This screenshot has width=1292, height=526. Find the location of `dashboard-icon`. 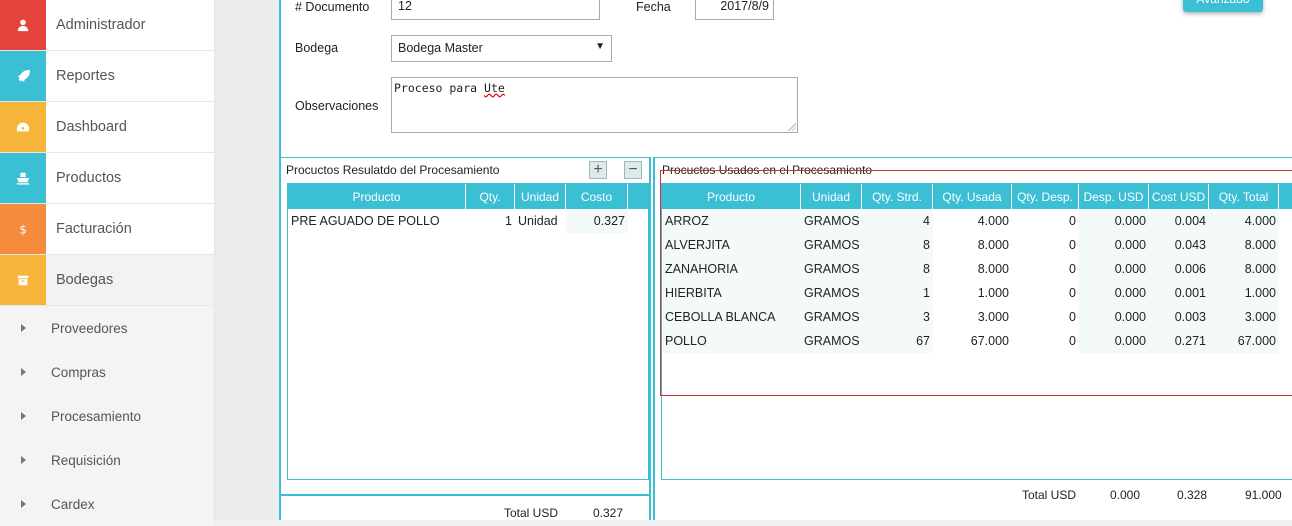

dashboard-icon is located at coordinates (23, 127).